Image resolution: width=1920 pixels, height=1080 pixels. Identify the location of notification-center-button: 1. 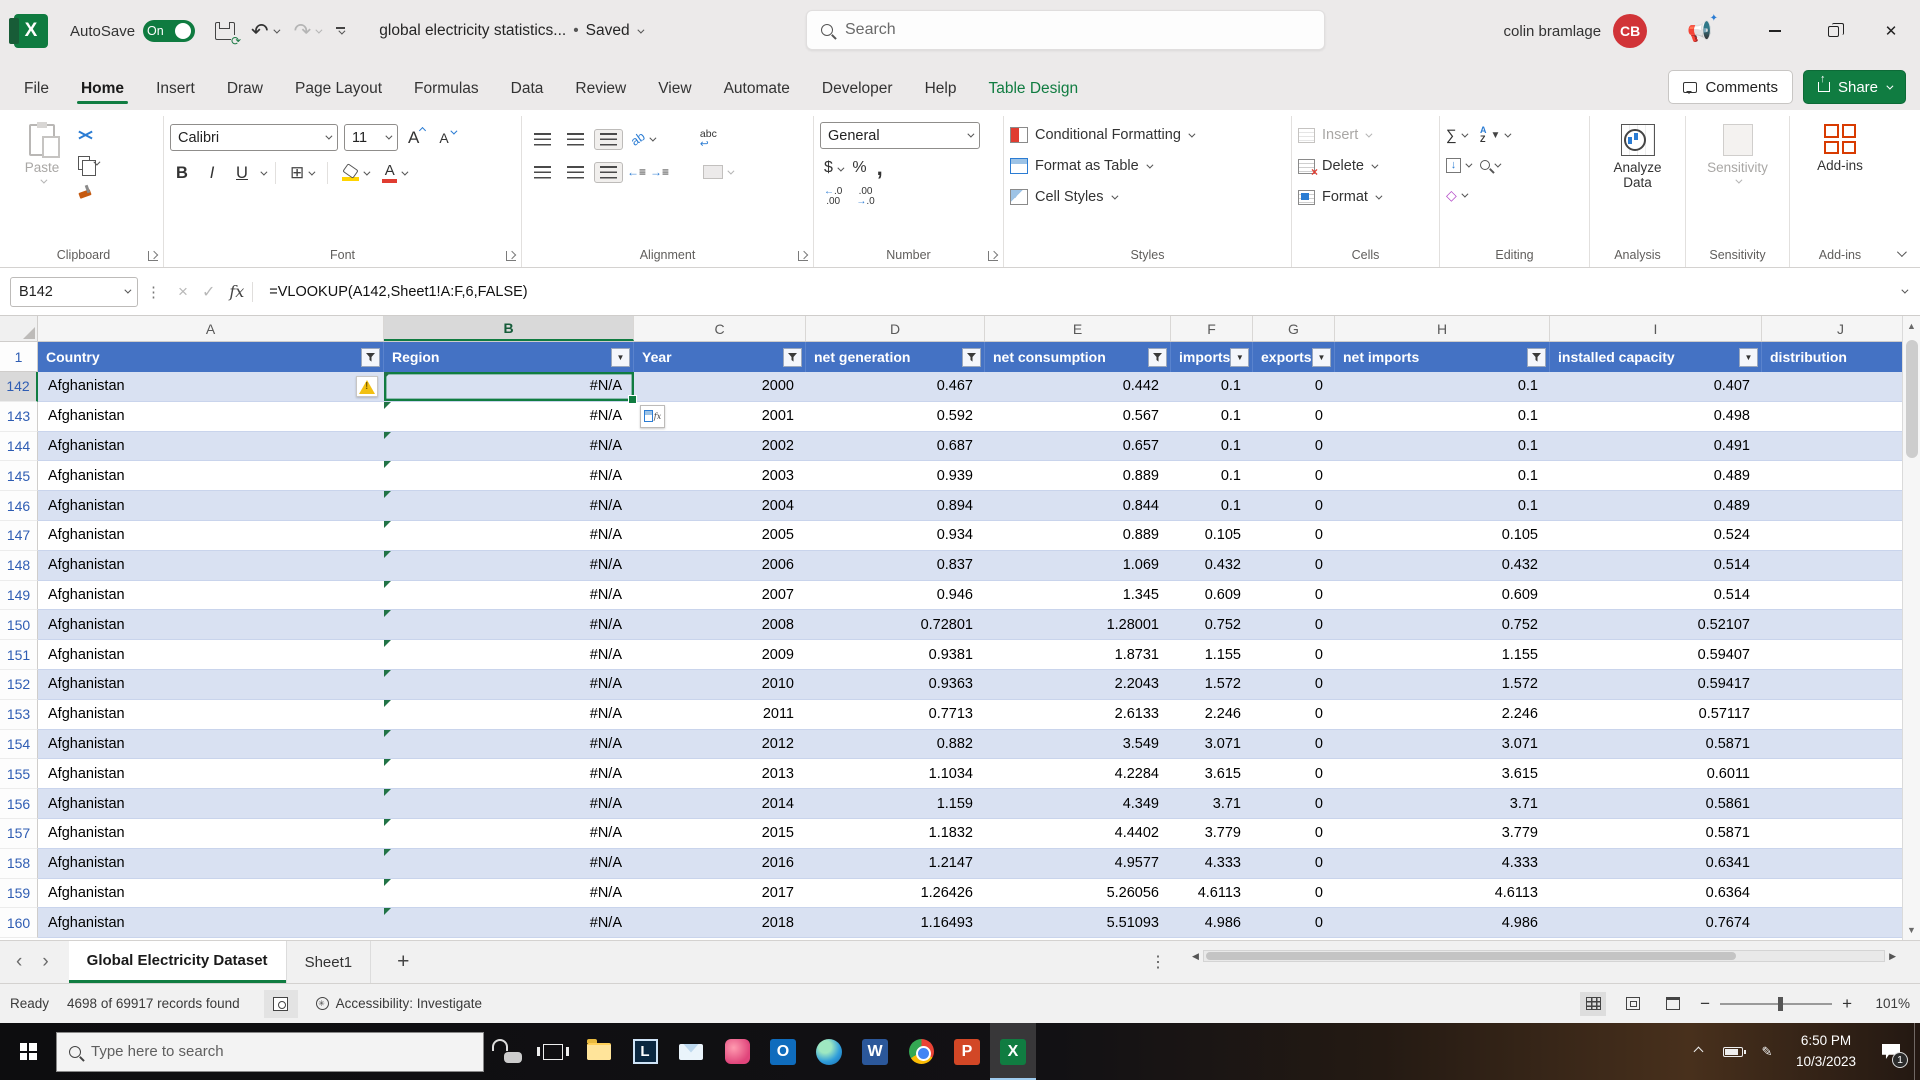
(1891, 1051).